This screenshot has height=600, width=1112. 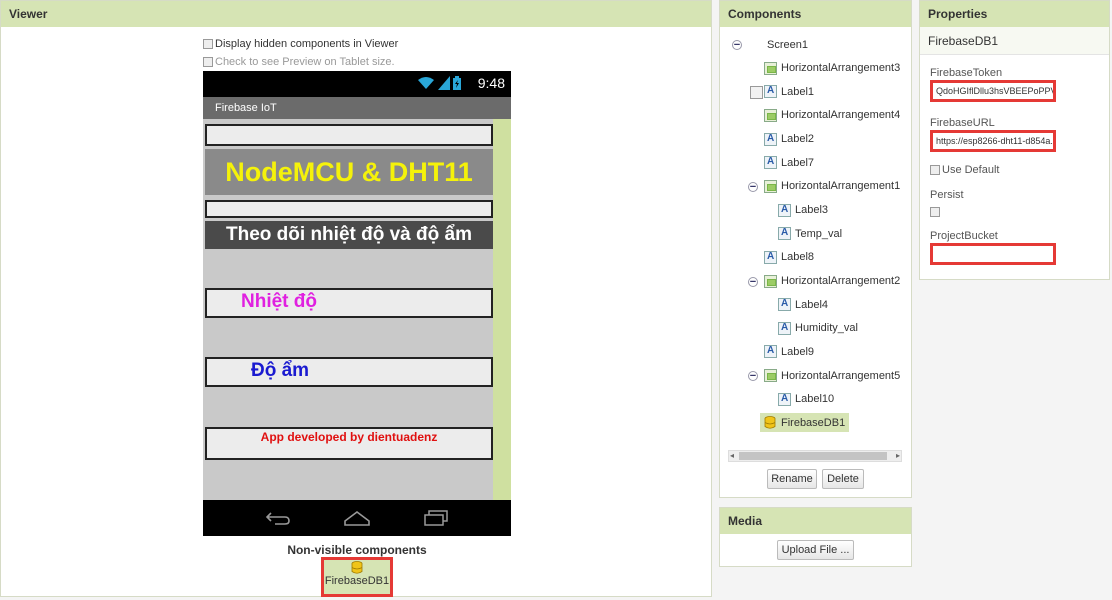 I want to click on project-bucket-label: ProjectBucket, so click(x=964, y=236).